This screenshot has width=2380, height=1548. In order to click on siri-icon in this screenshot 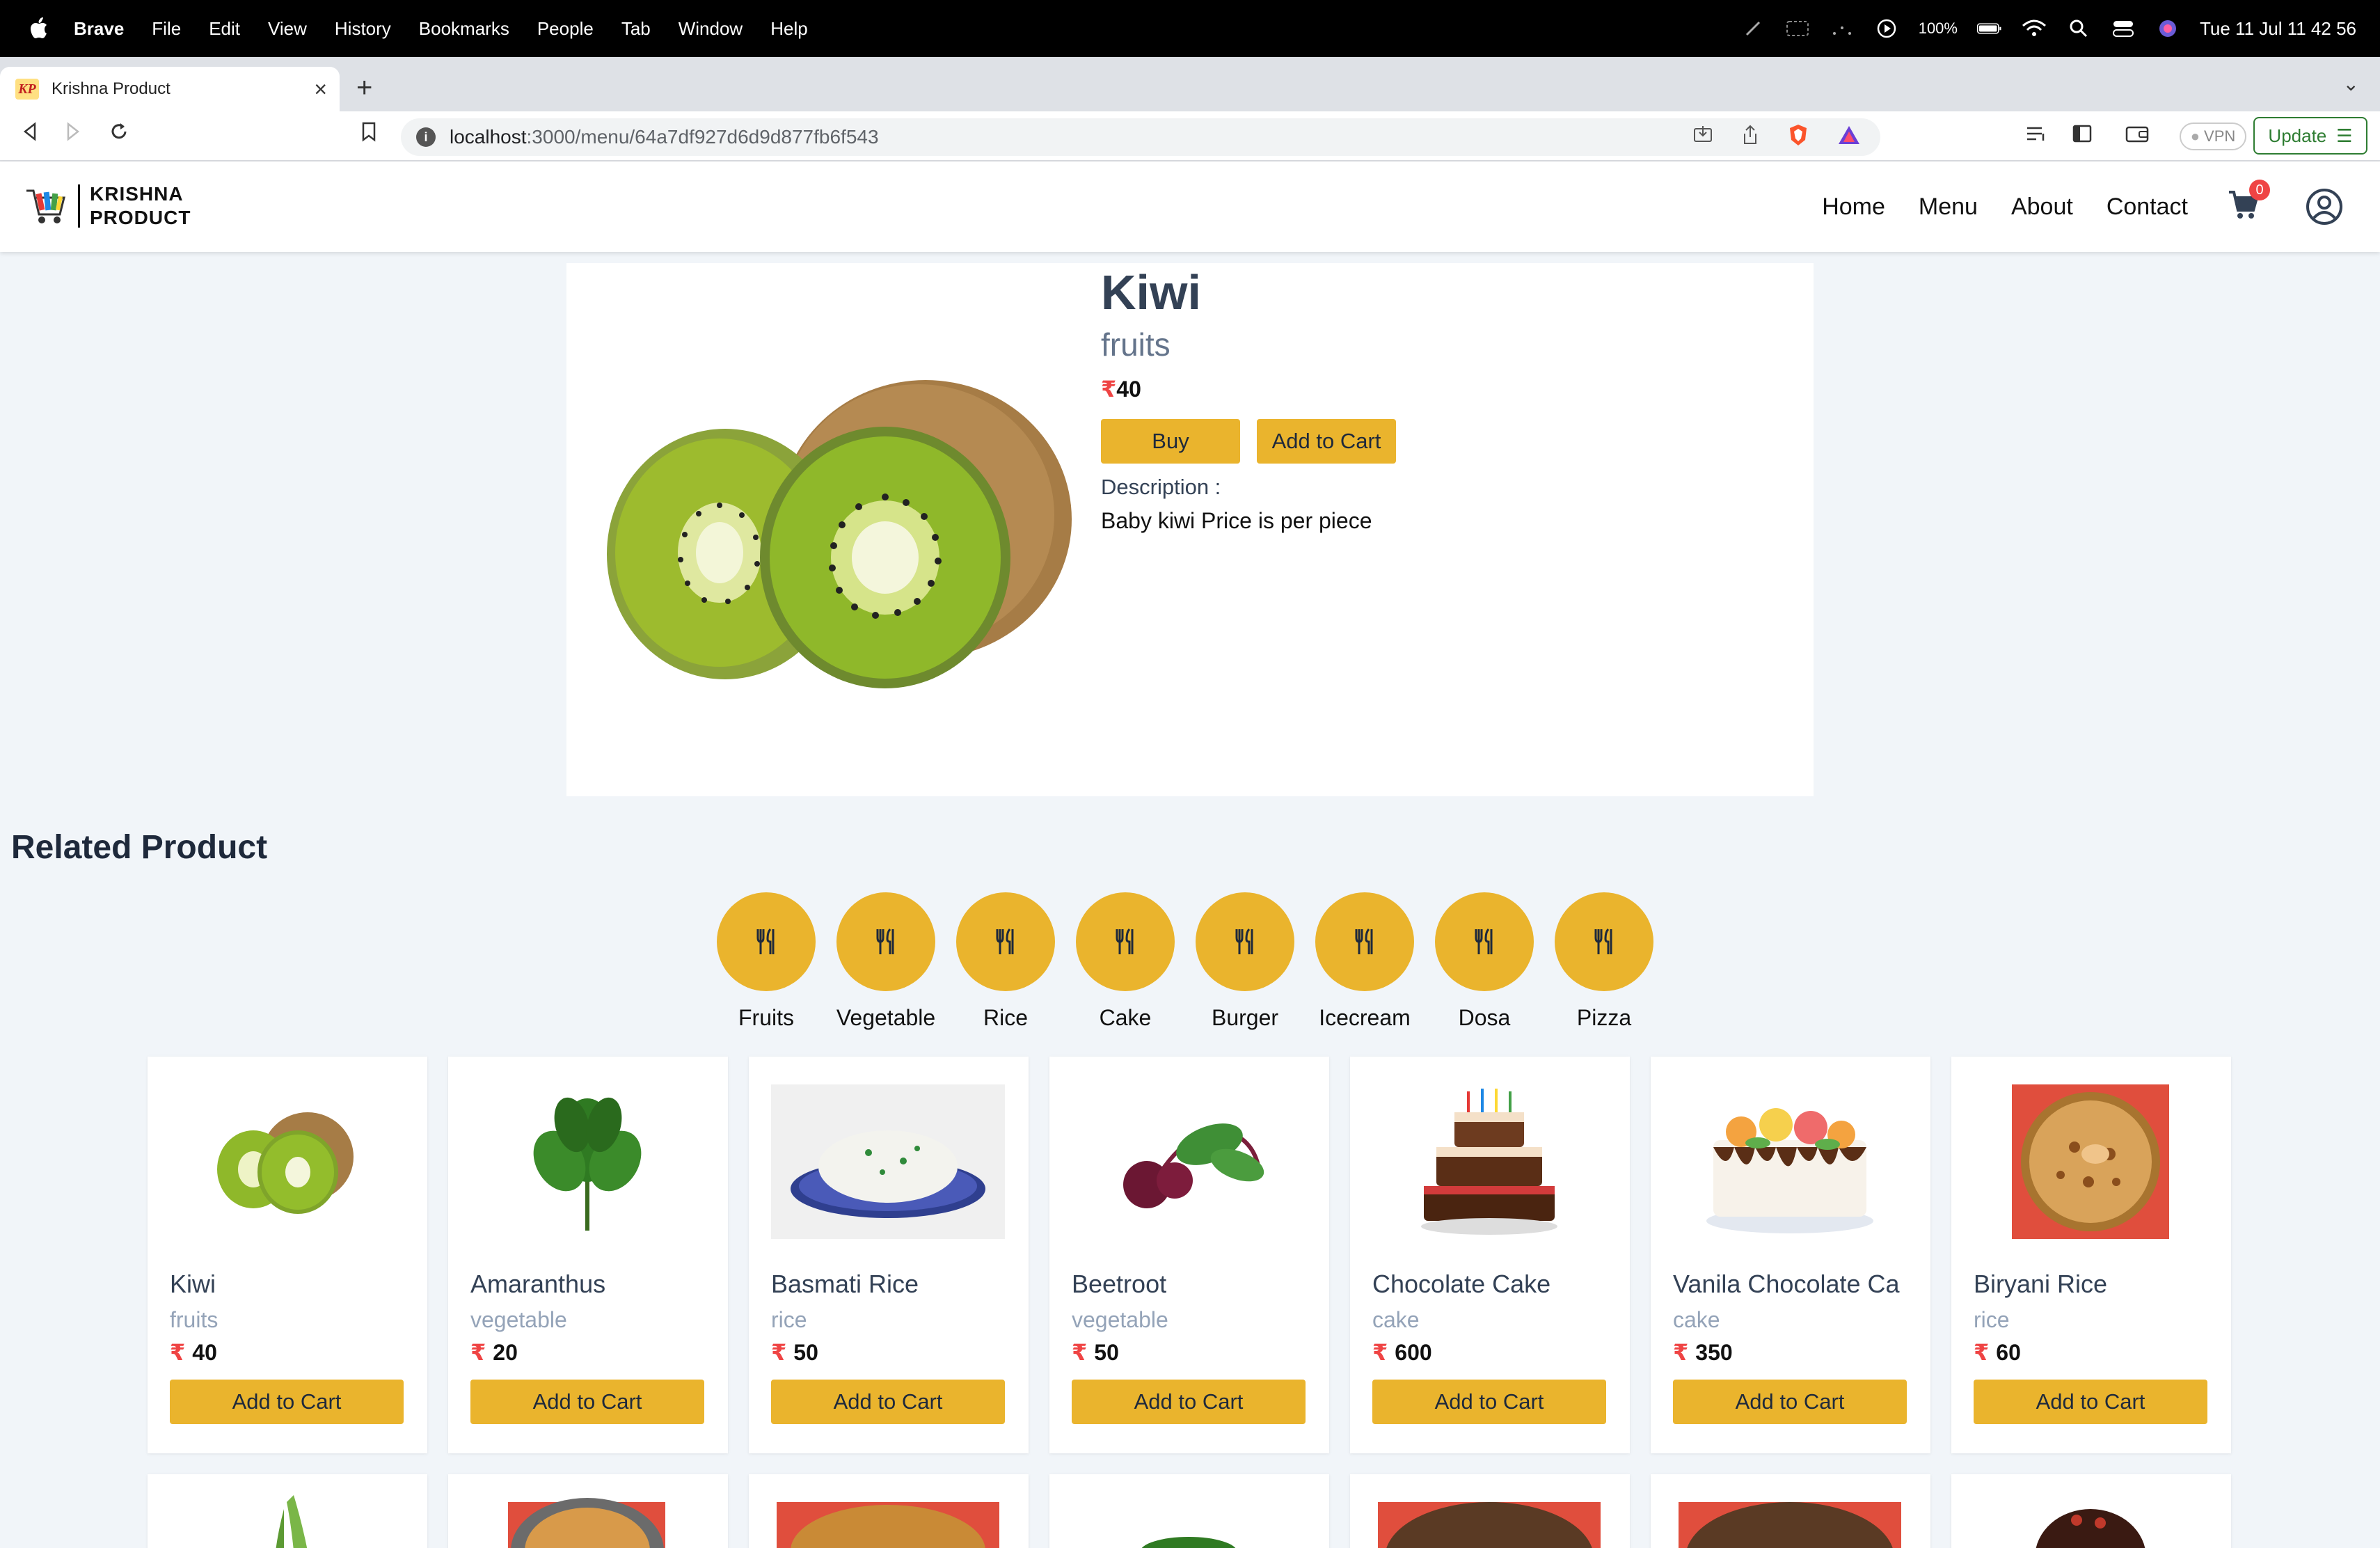, I will do `click(2167, 28)`.